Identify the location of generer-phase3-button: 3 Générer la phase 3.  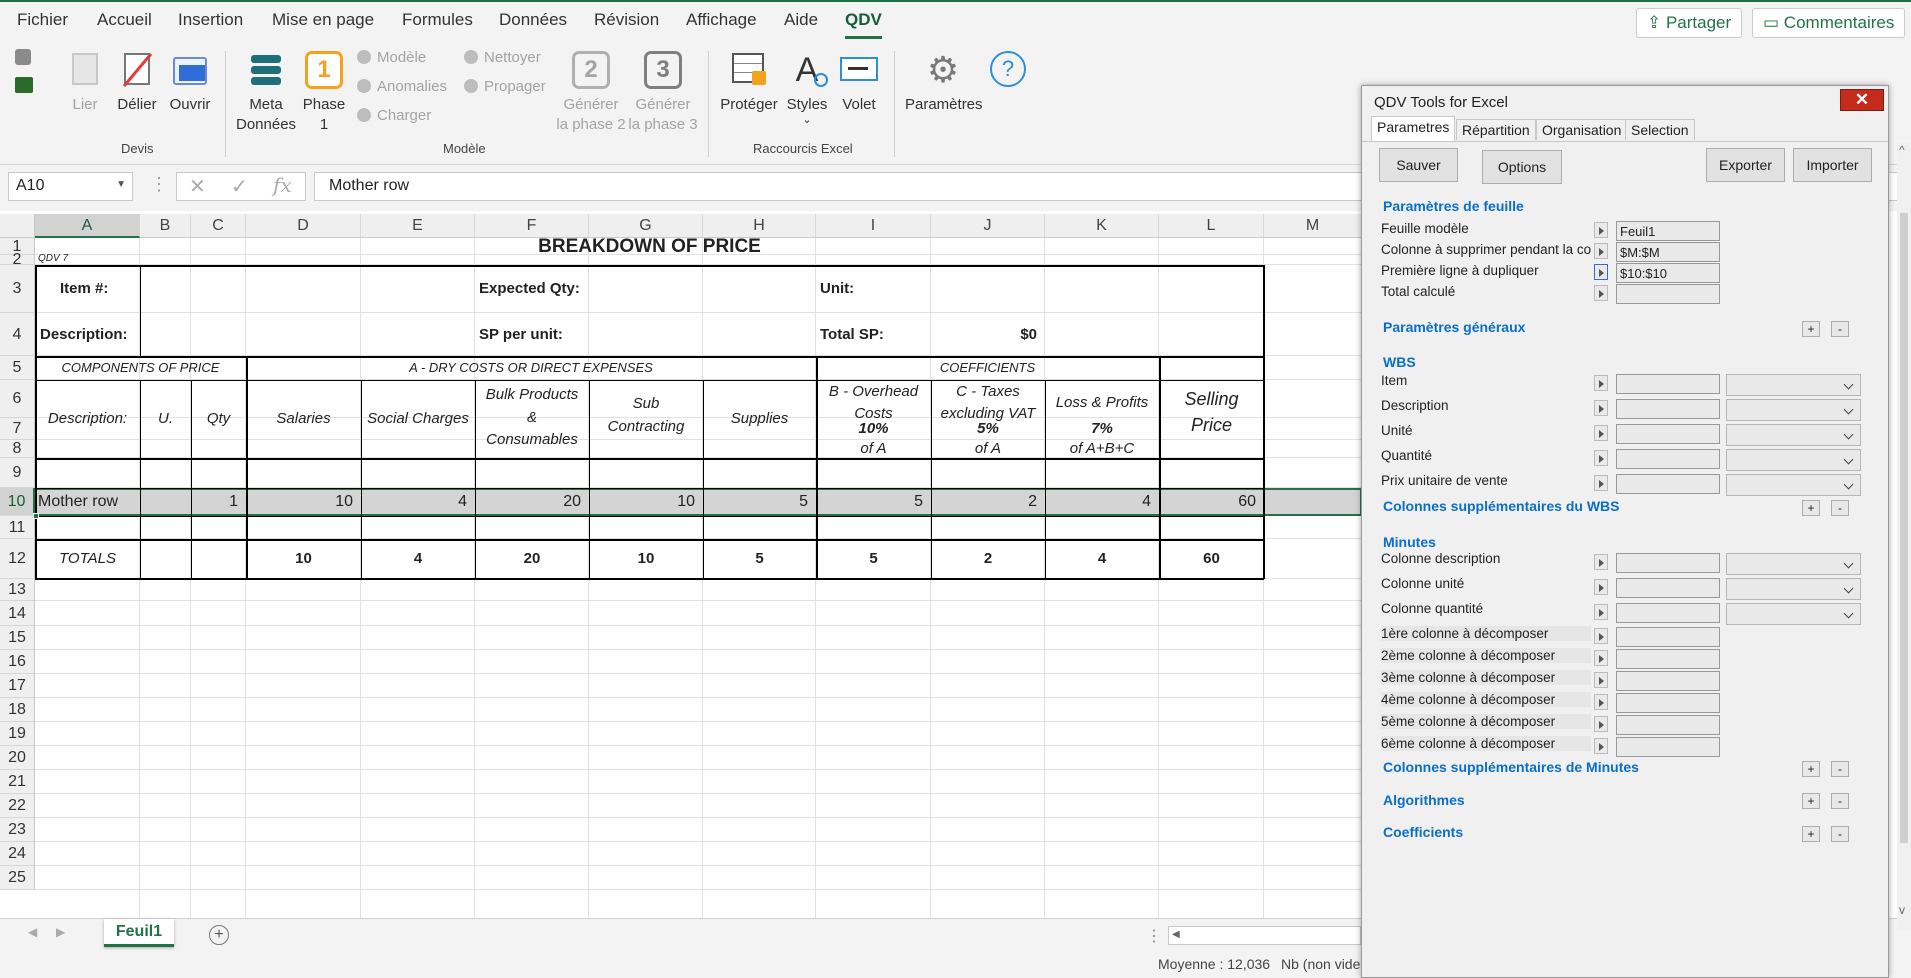
(663, 93).